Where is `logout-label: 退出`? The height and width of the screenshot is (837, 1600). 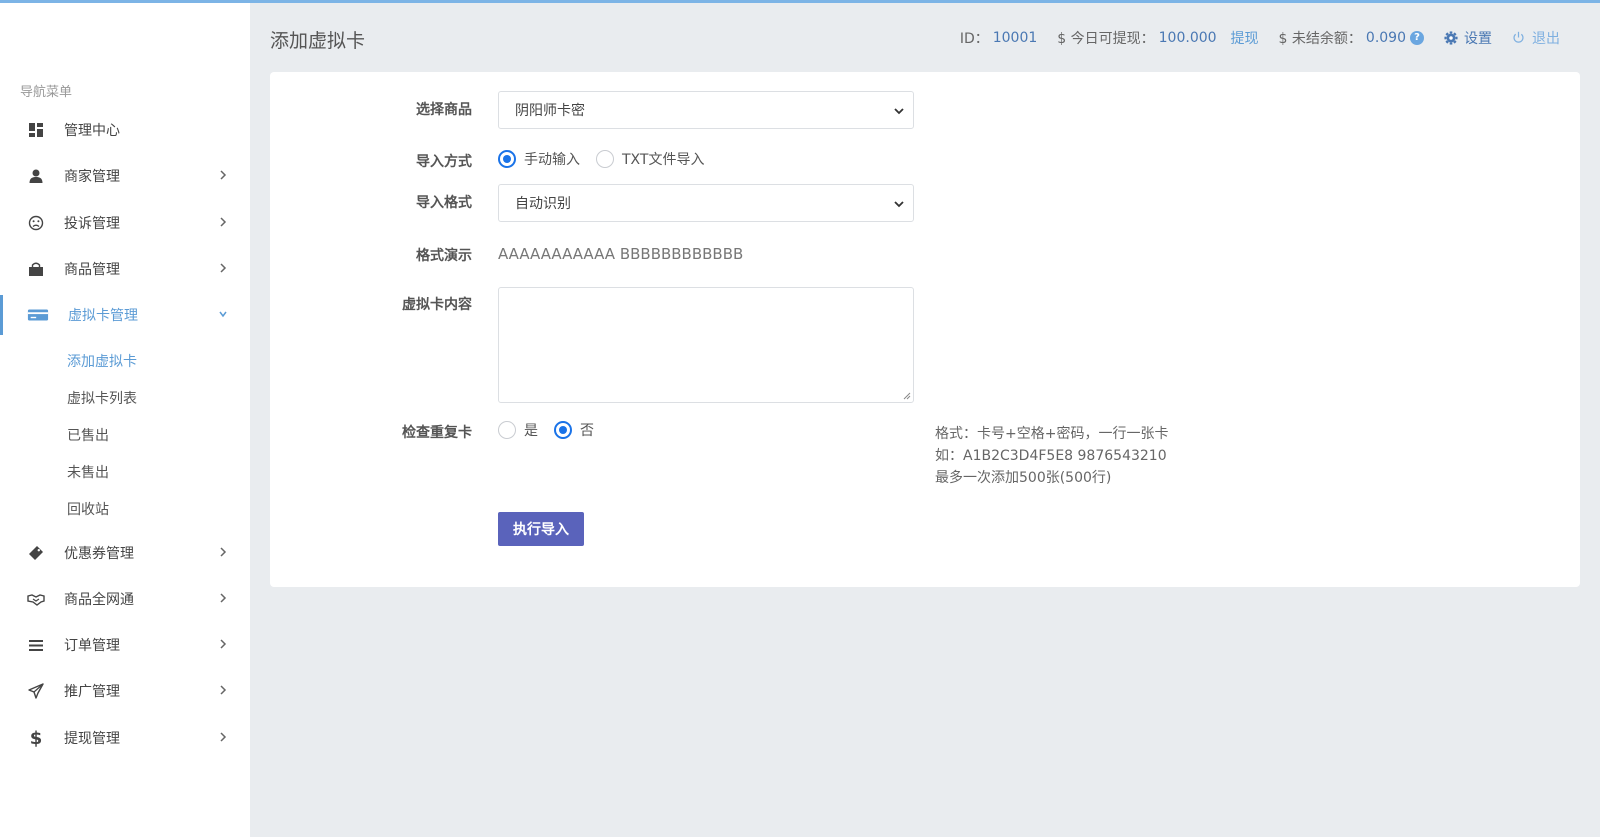 logout-label: 退出 is located at coordinates (1546, 39).